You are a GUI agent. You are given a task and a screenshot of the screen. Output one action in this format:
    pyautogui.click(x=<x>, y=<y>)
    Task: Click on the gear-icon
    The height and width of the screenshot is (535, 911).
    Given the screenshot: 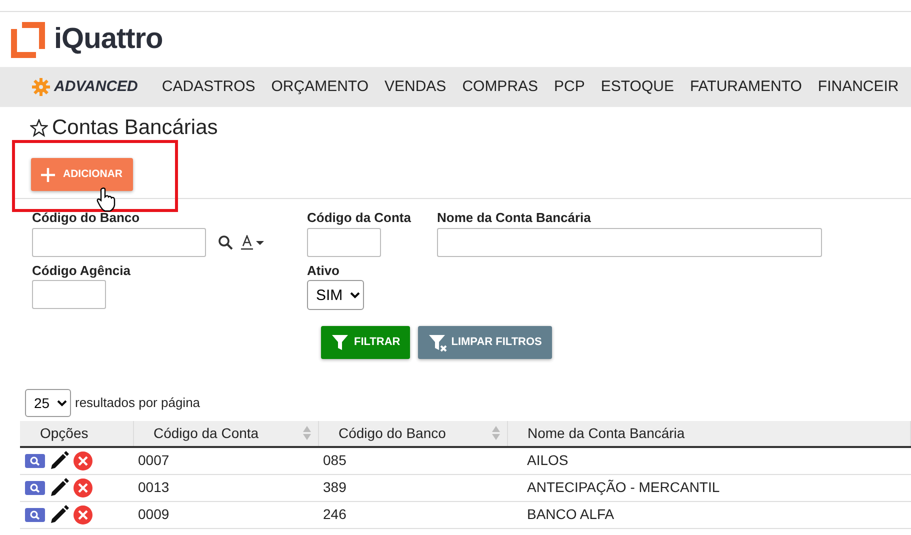 What is the action you would take?
    pyautogui.click(x=41, y=87)
    